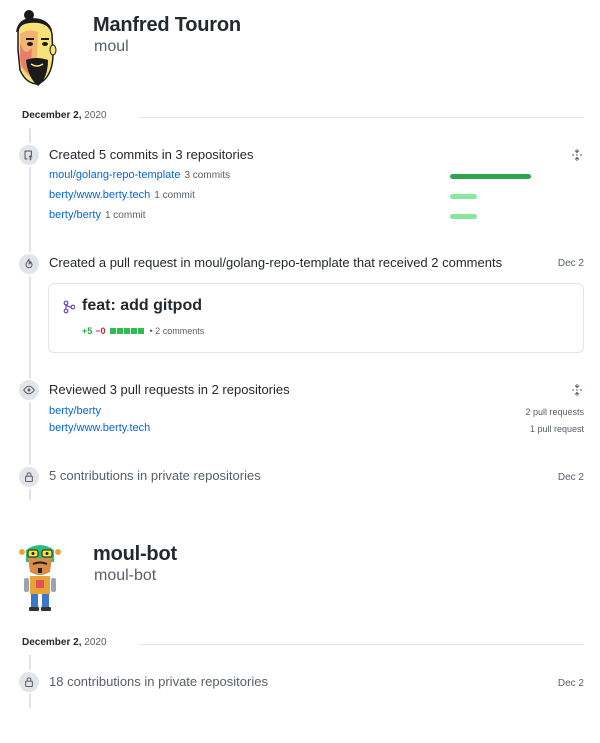 The height and width of the screenshot is (743, 600). I want to click on pull-request-card: feat: add gitpod +5 −0 • 2 comments, so click(316, 318).